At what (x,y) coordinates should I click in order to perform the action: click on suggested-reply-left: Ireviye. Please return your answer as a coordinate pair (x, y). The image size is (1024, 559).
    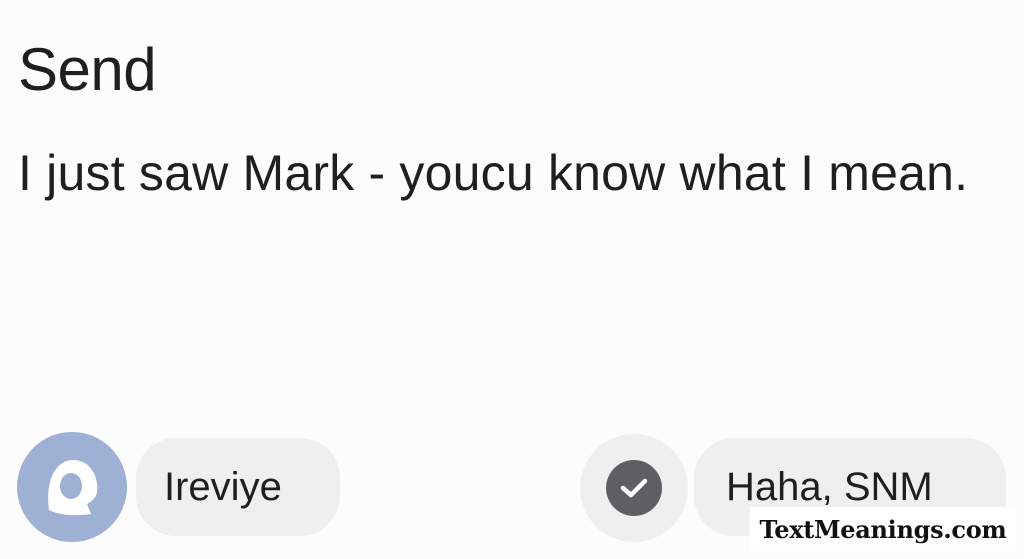
    Looking at the image, I should click on (238, 487).